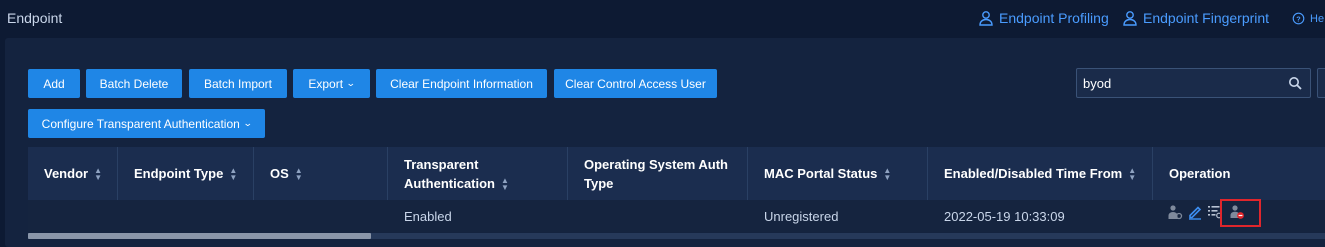  I want to click on column-label: Transparent Authentication ▲ ▼, so click(464, 174).